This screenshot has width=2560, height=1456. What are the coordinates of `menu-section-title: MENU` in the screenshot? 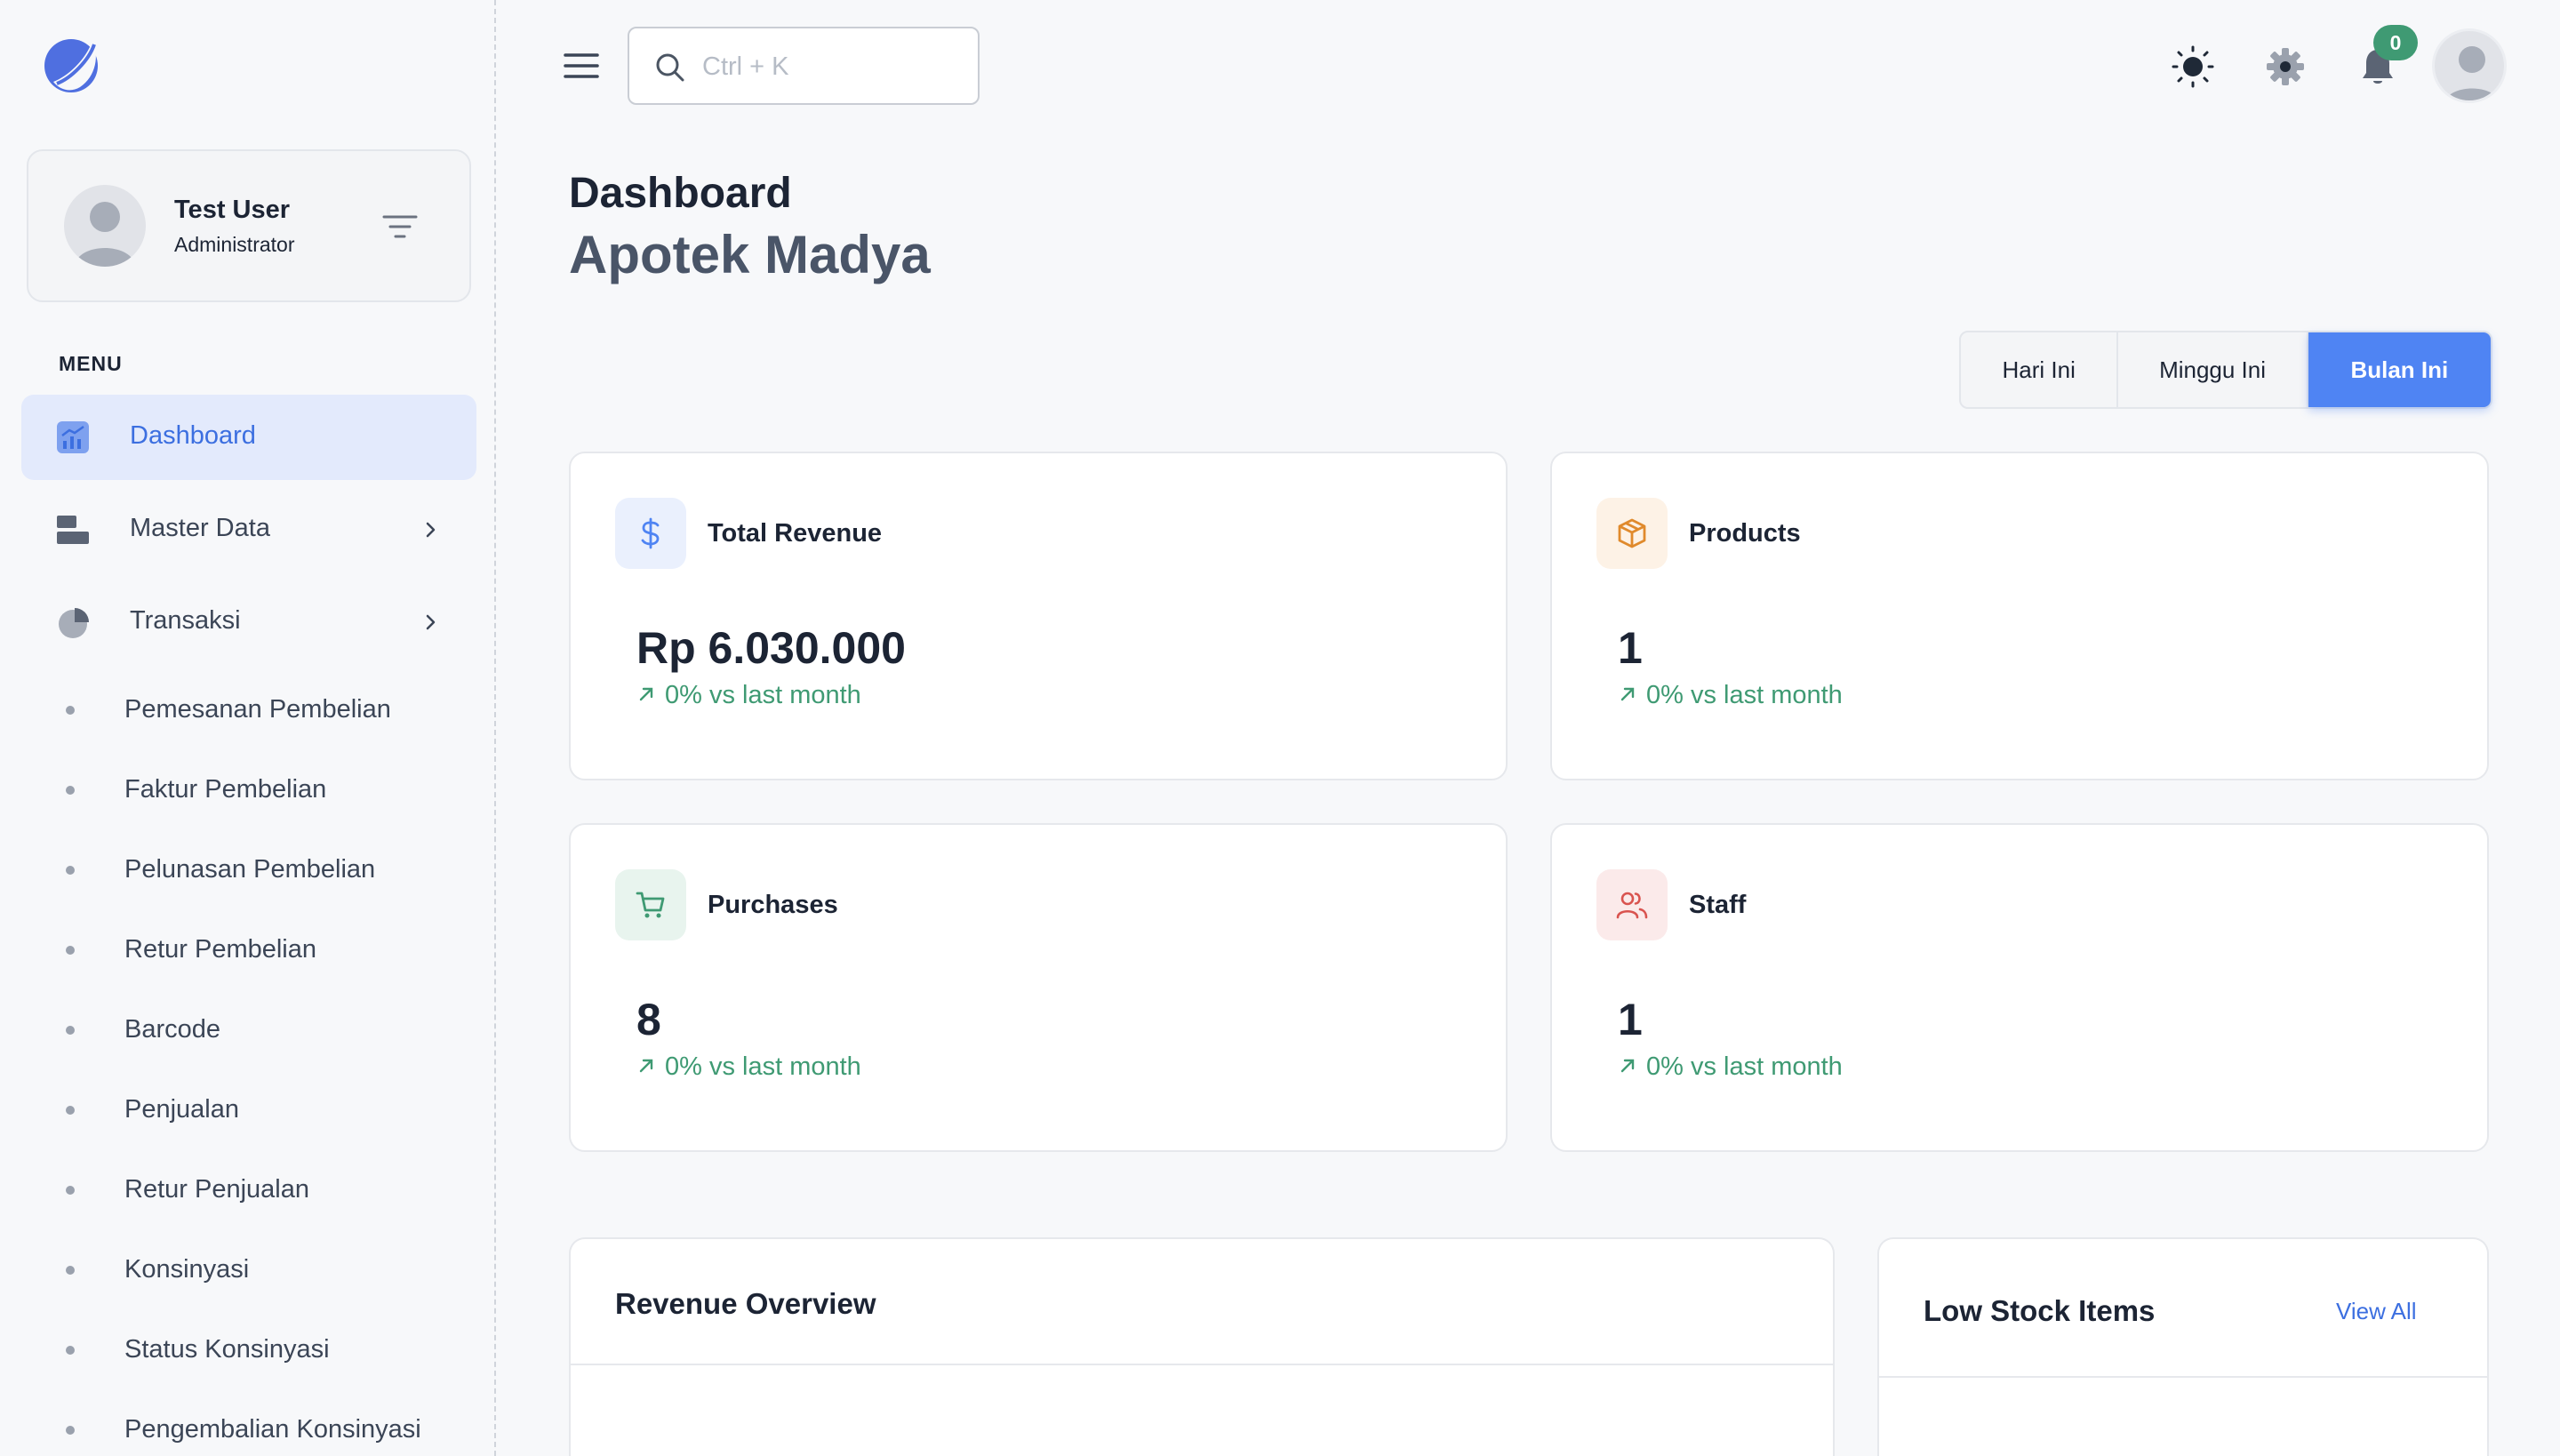 It's located at (91, 363).